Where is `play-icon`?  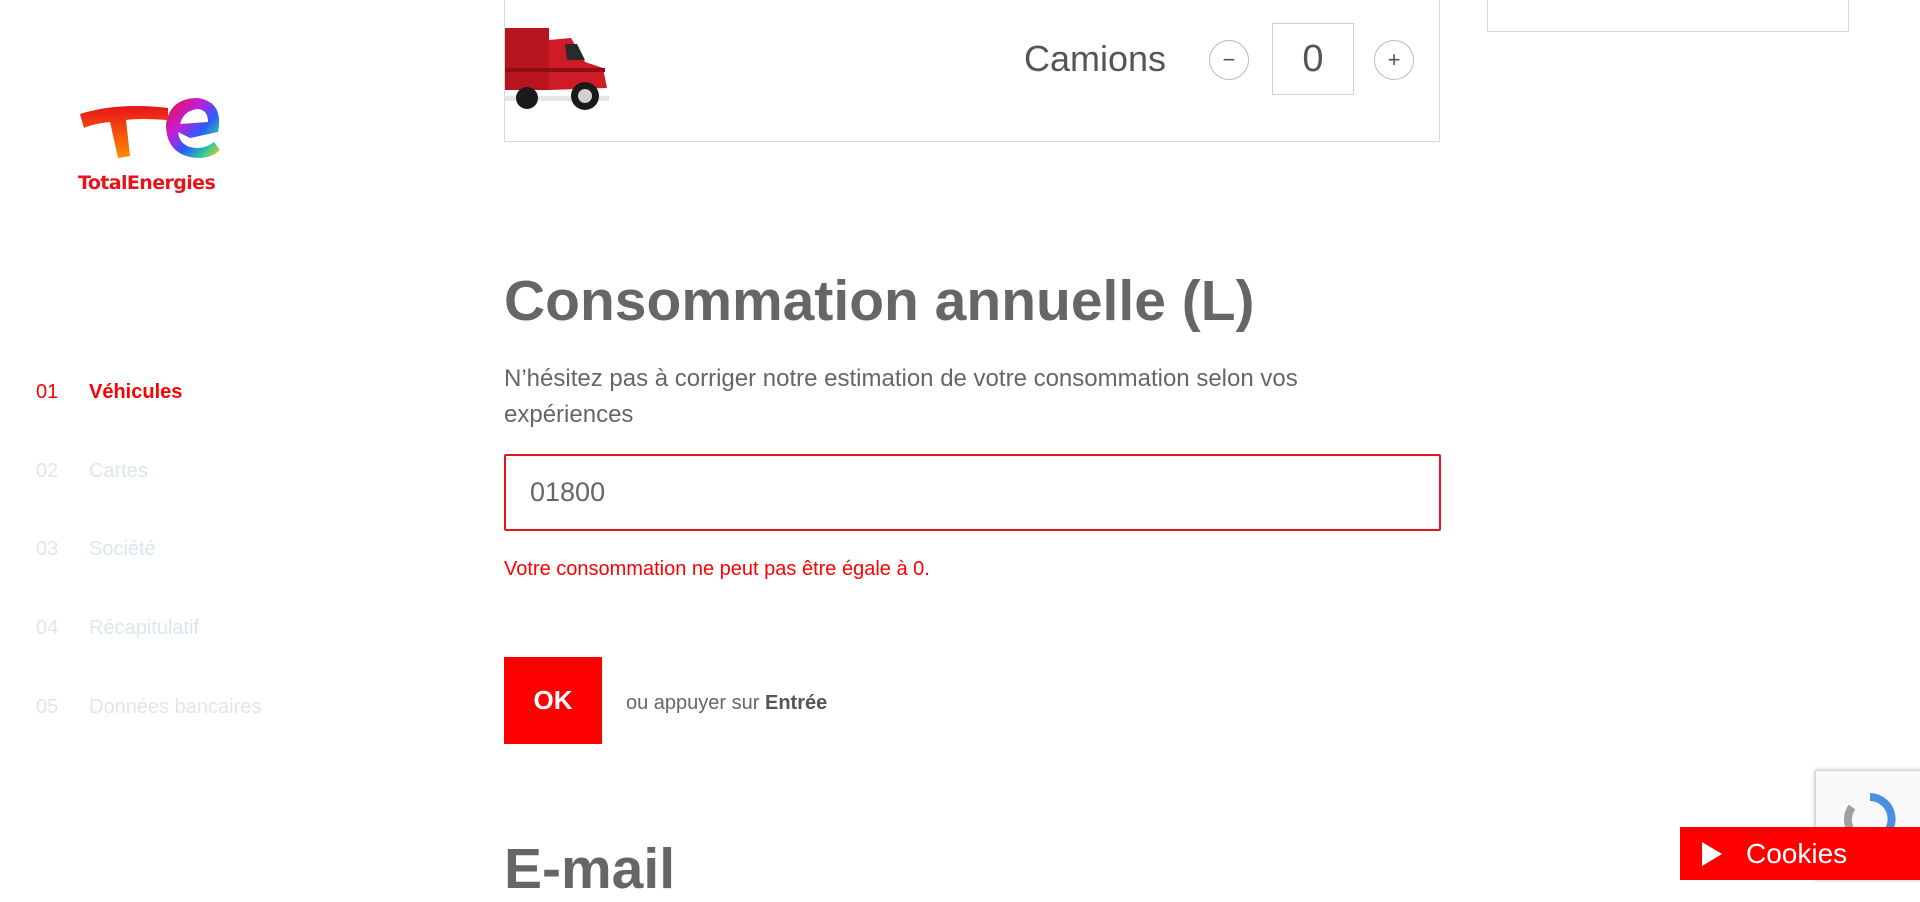
play-icon is located at coordinates (1712, 853).